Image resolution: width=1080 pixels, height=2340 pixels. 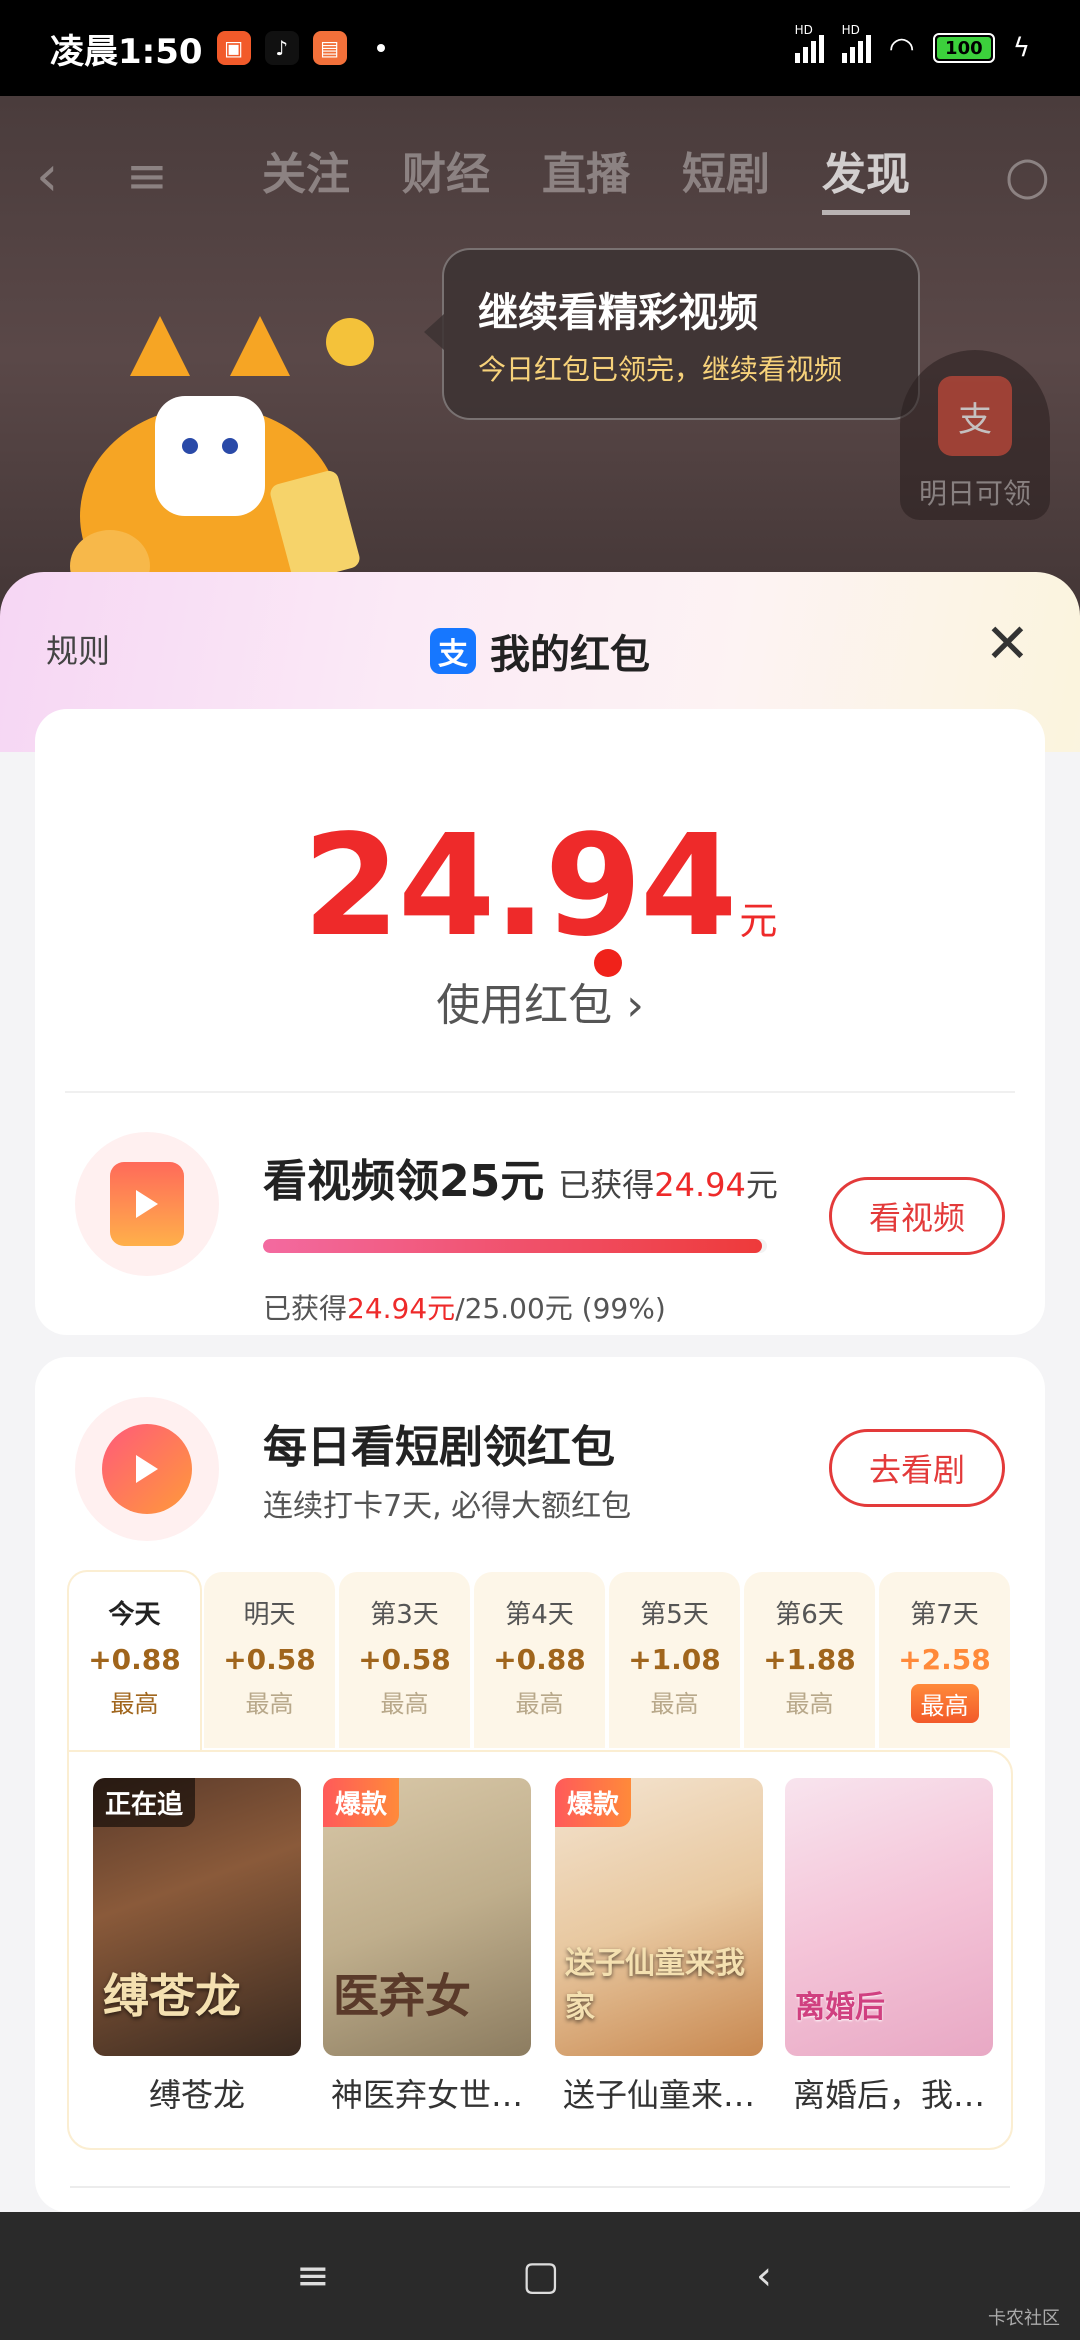 I want to click on video-task-icon, so click(x=147, y=1204).